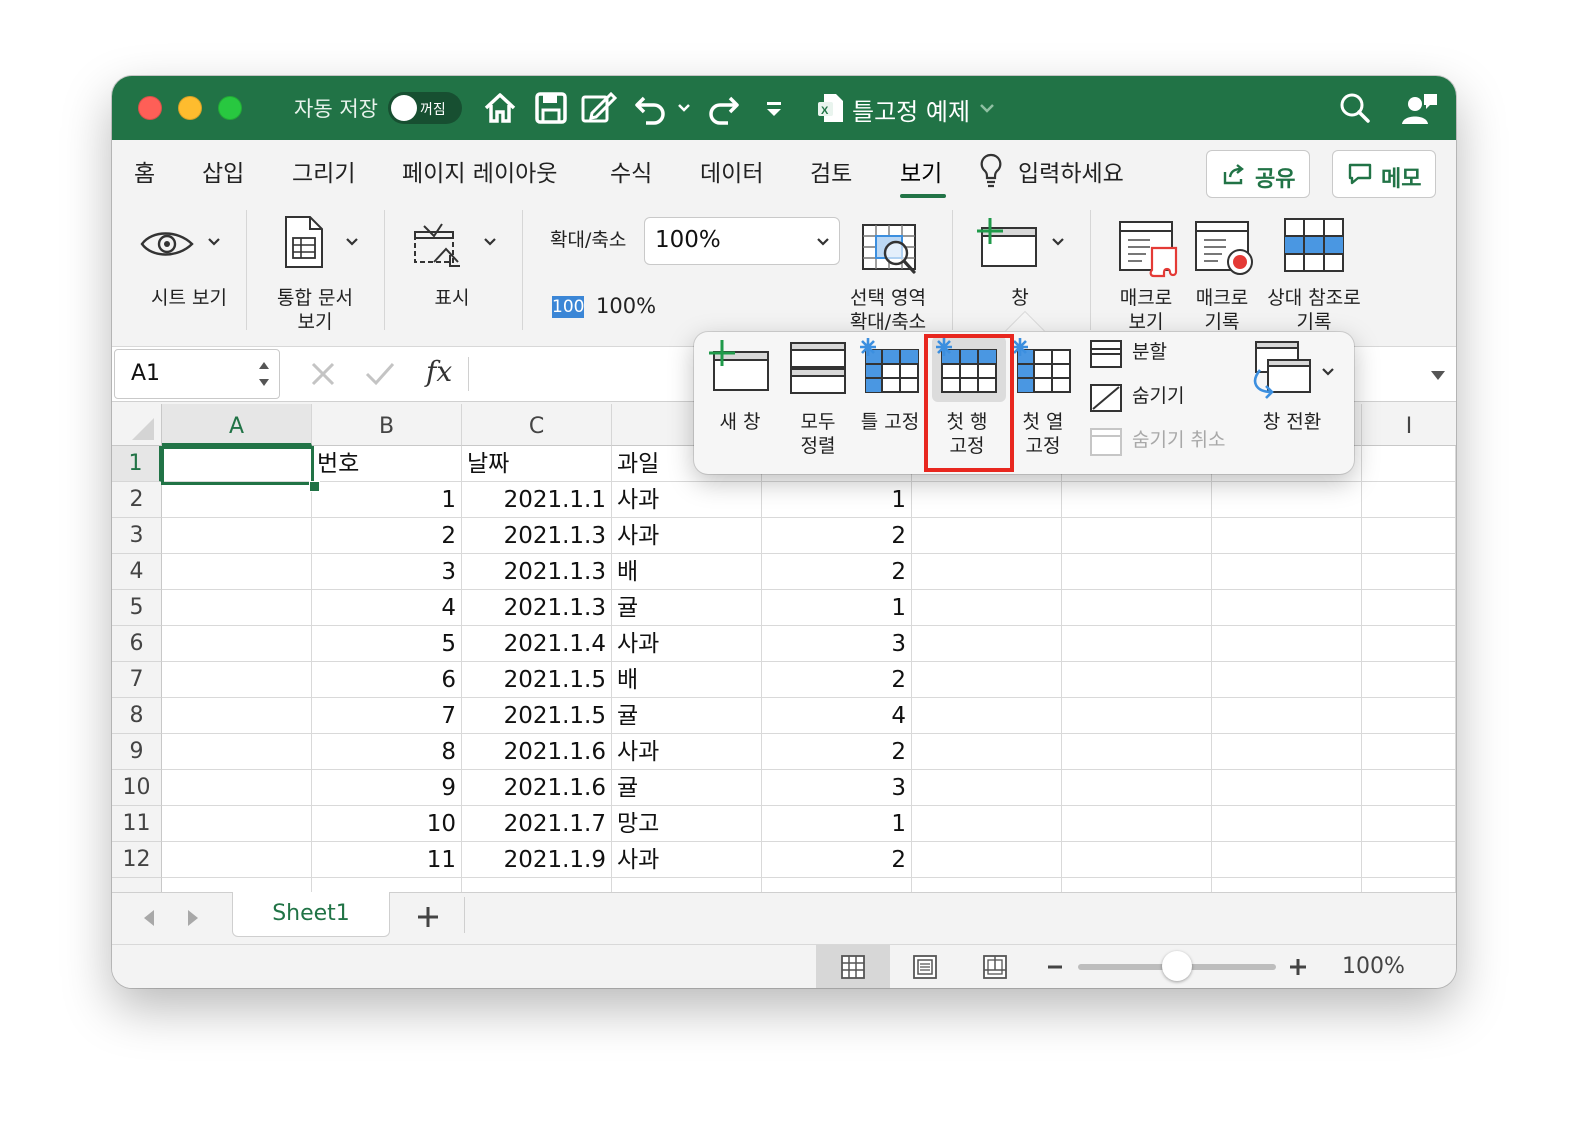 This screenshot has height=1140, width=1574. I want to click on tab-draw: 그리기, so click(323, 171).